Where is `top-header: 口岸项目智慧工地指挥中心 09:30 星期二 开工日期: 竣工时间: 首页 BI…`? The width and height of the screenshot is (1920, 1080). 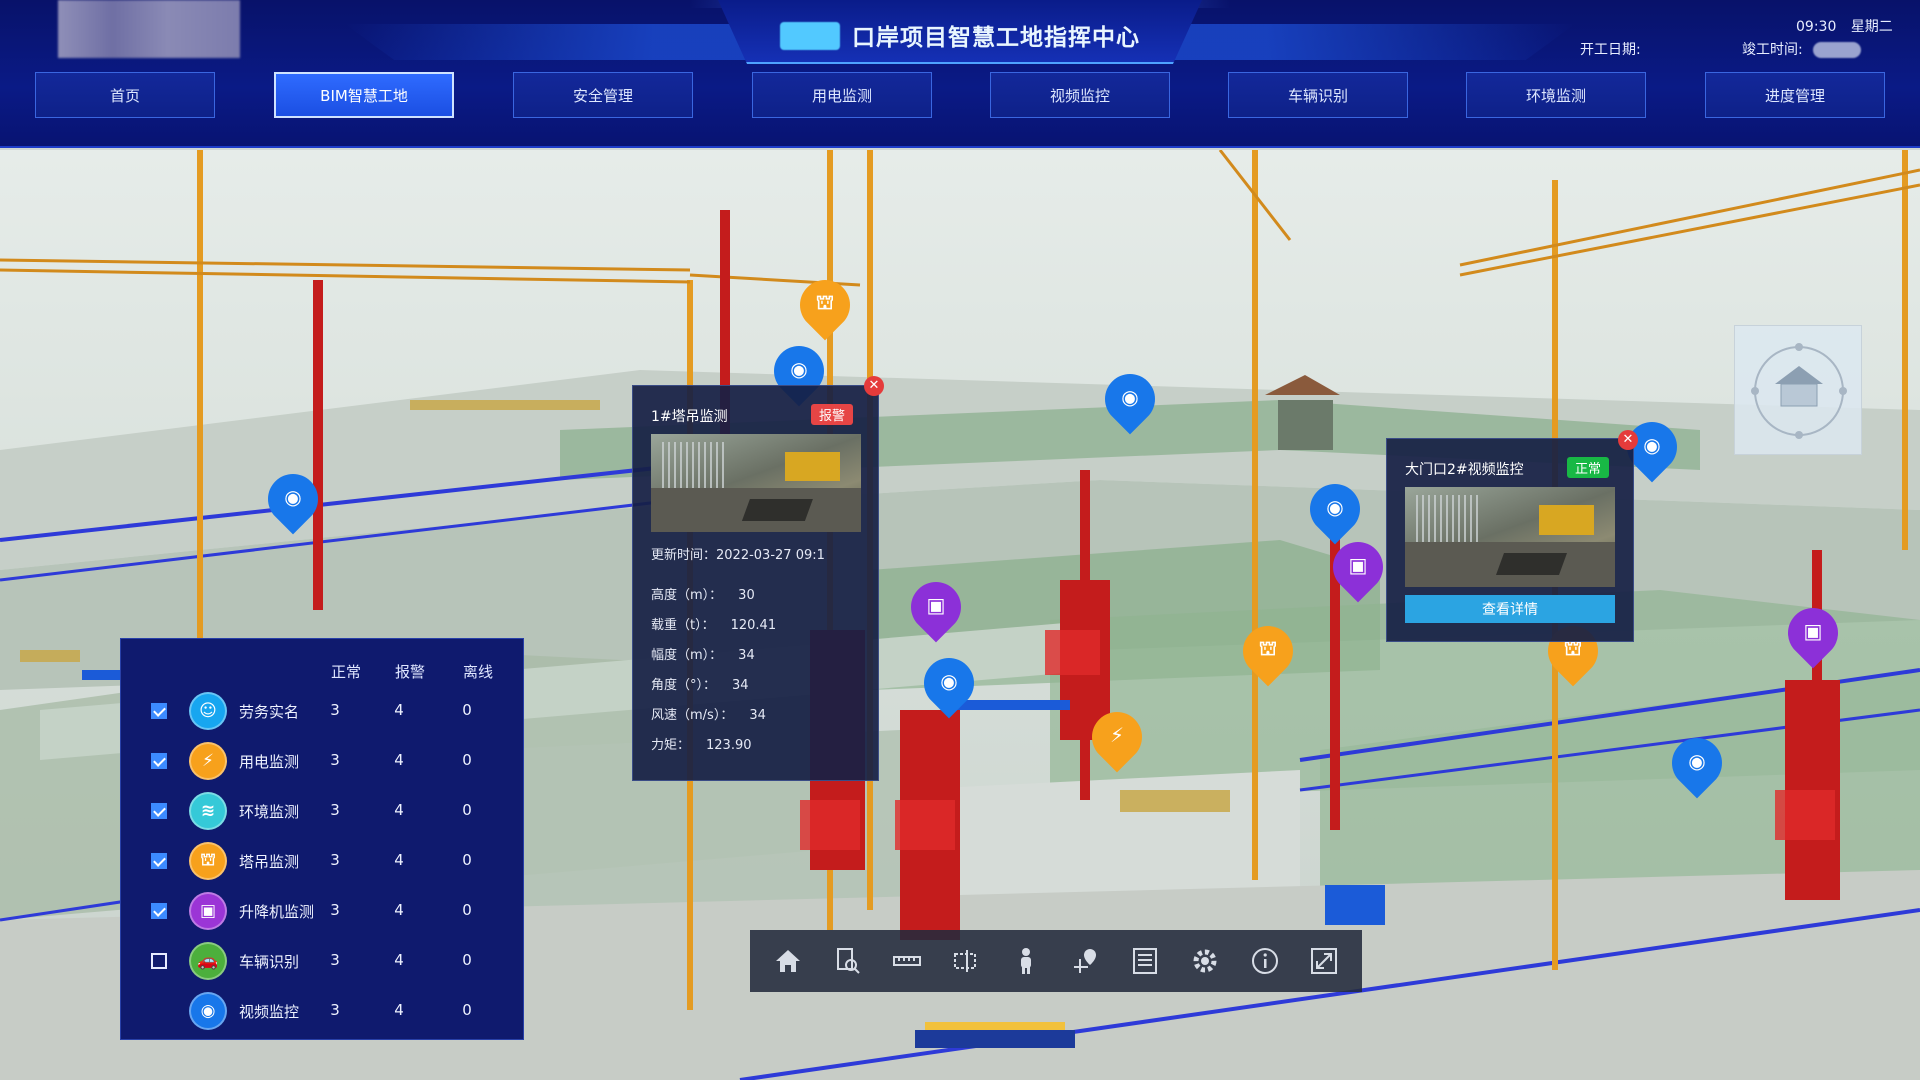
top-header: 口岸项目智慧工地指挥中心 09:30 星期二 开工日期: 竣工时间: 首页 BI… is located at coordinates (960, 74).